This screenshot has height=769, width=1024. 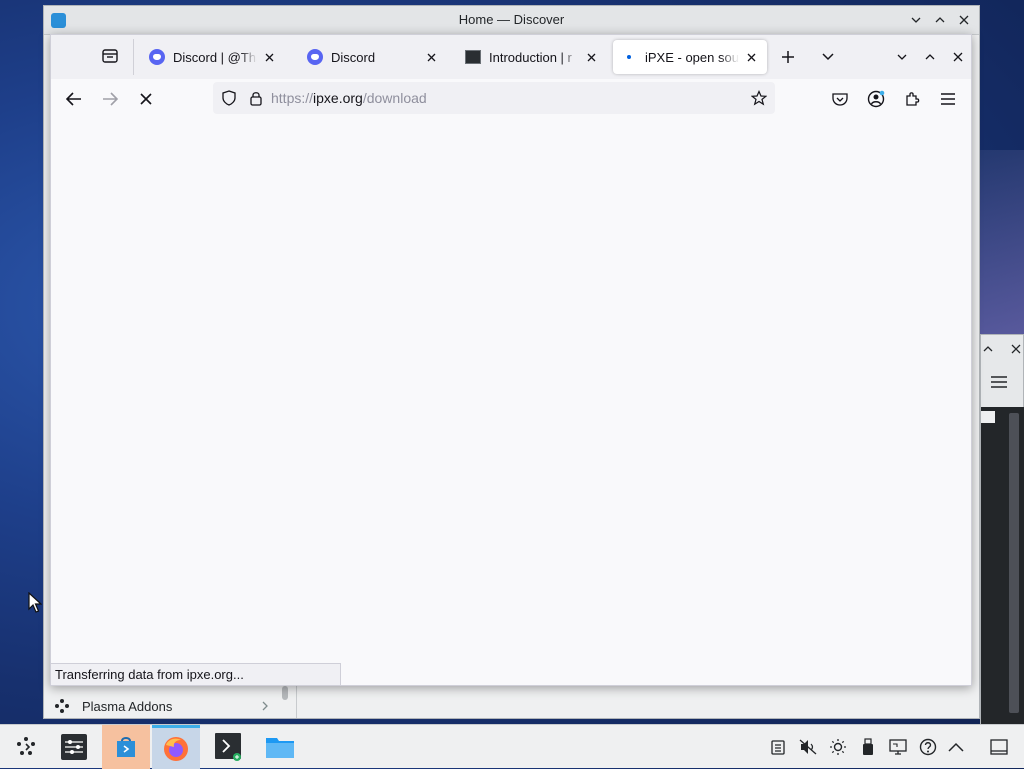 What do you see at coordinates (494, 98) in the screenshot?
I see `url-bar: https://ipxe.org/download` at bounding box center [494, 98].